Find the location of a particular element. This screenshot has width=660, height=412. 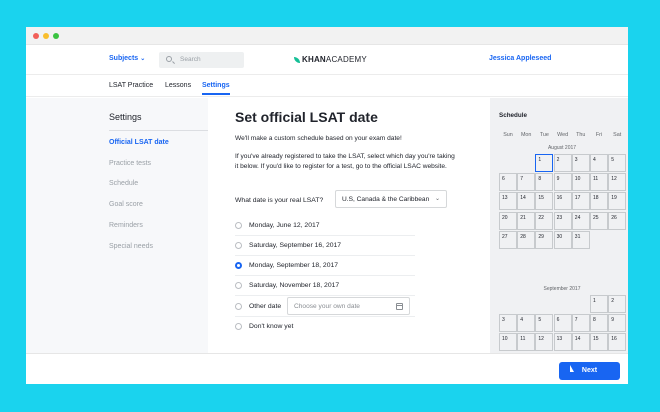

other-date-option: Other date Choose your own date is located at coordinates (325, 307).